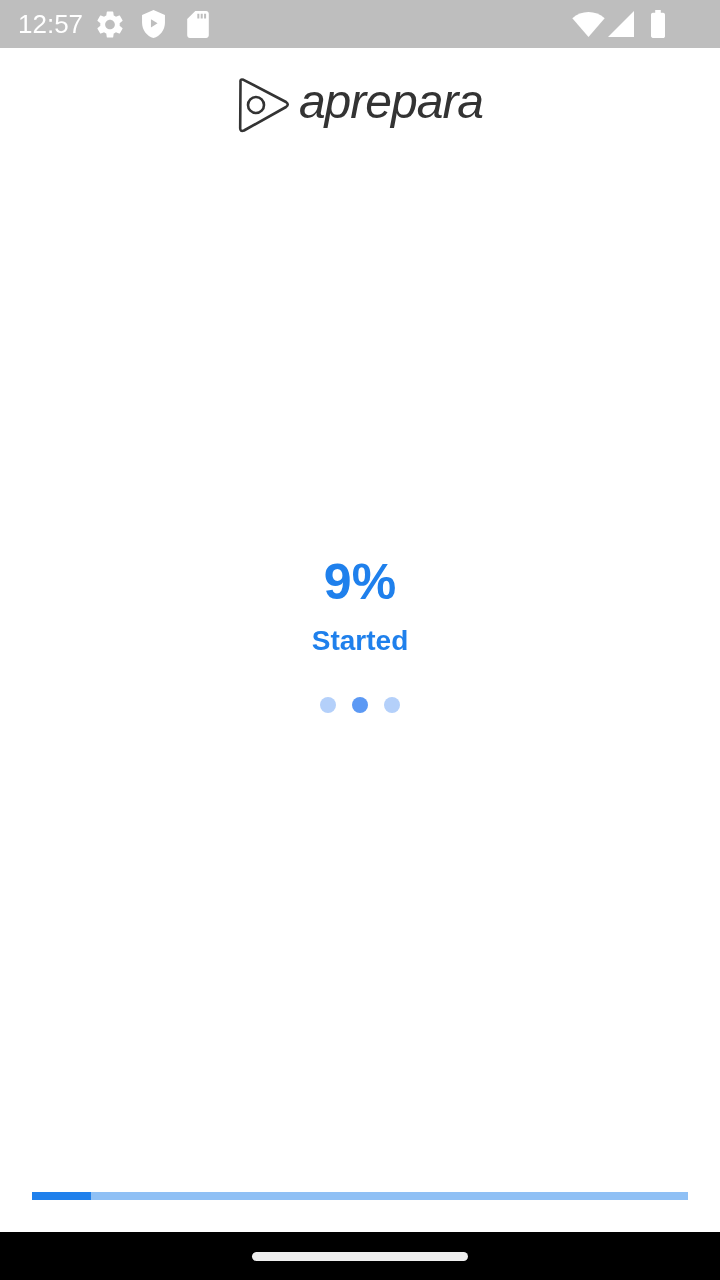 The height and width of the screenshot is (1280, 720). Describe the element at coordinates (621, 24) in the screenshot. I see `signal-icon` at that location.